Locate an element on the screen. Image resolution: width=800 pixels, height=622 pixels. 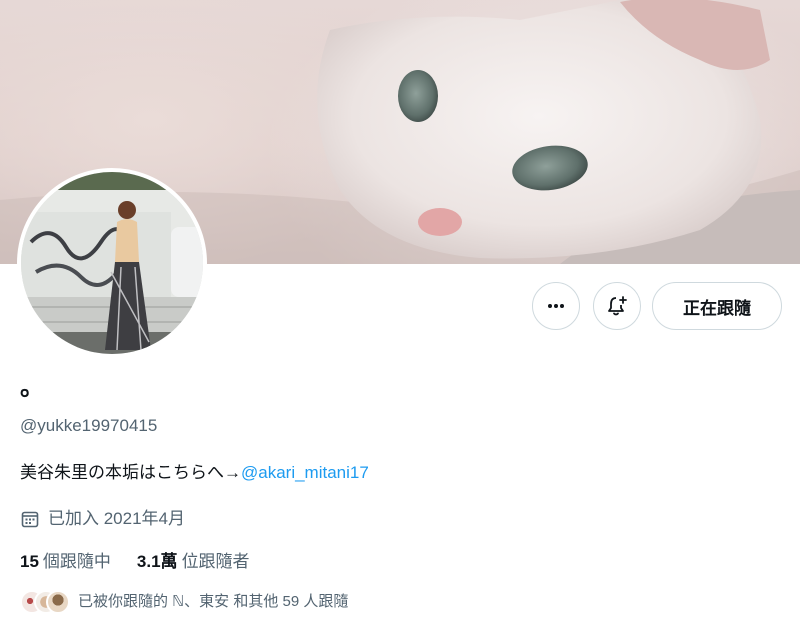
notifications-button is located at coordinates (617, 306).